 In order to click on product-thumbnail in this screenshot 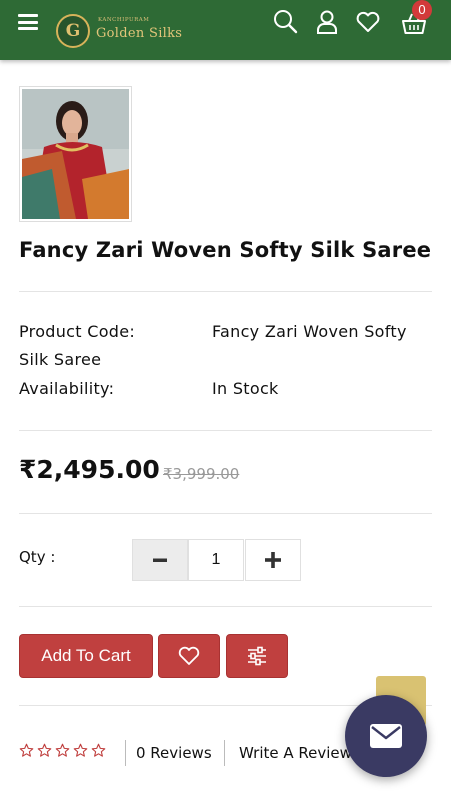, I will do `click(75, 154)`.